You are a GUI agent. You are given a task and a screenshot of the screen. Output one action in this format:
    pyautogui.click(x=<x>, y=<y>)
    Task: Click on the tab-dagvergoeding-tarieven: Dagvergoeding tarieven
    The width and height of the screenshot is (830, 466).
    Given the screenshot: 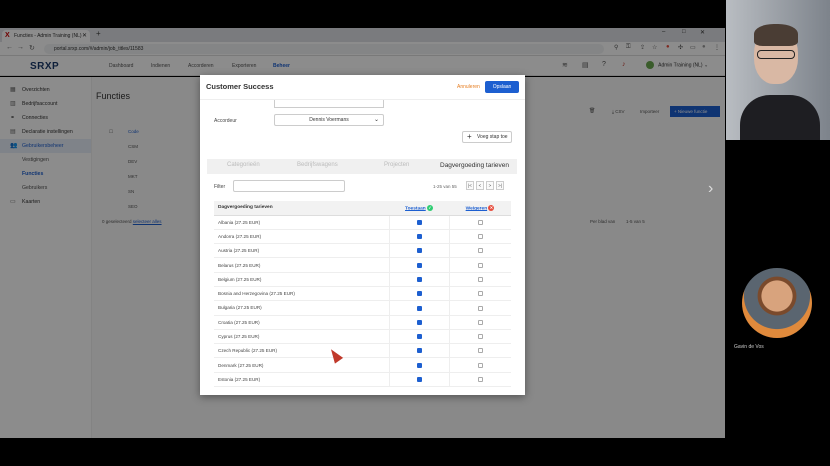 What is the action you would take?
    pyautogui.click(x=474, y=165)
    